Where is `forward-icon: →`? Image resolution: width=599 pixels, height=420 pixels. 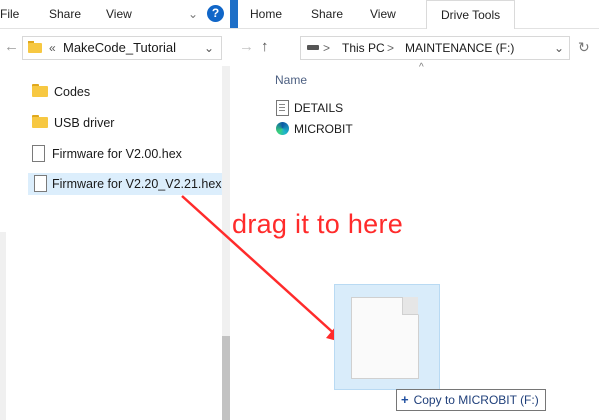 forward-icon: → is located at coordinates (246, 47).